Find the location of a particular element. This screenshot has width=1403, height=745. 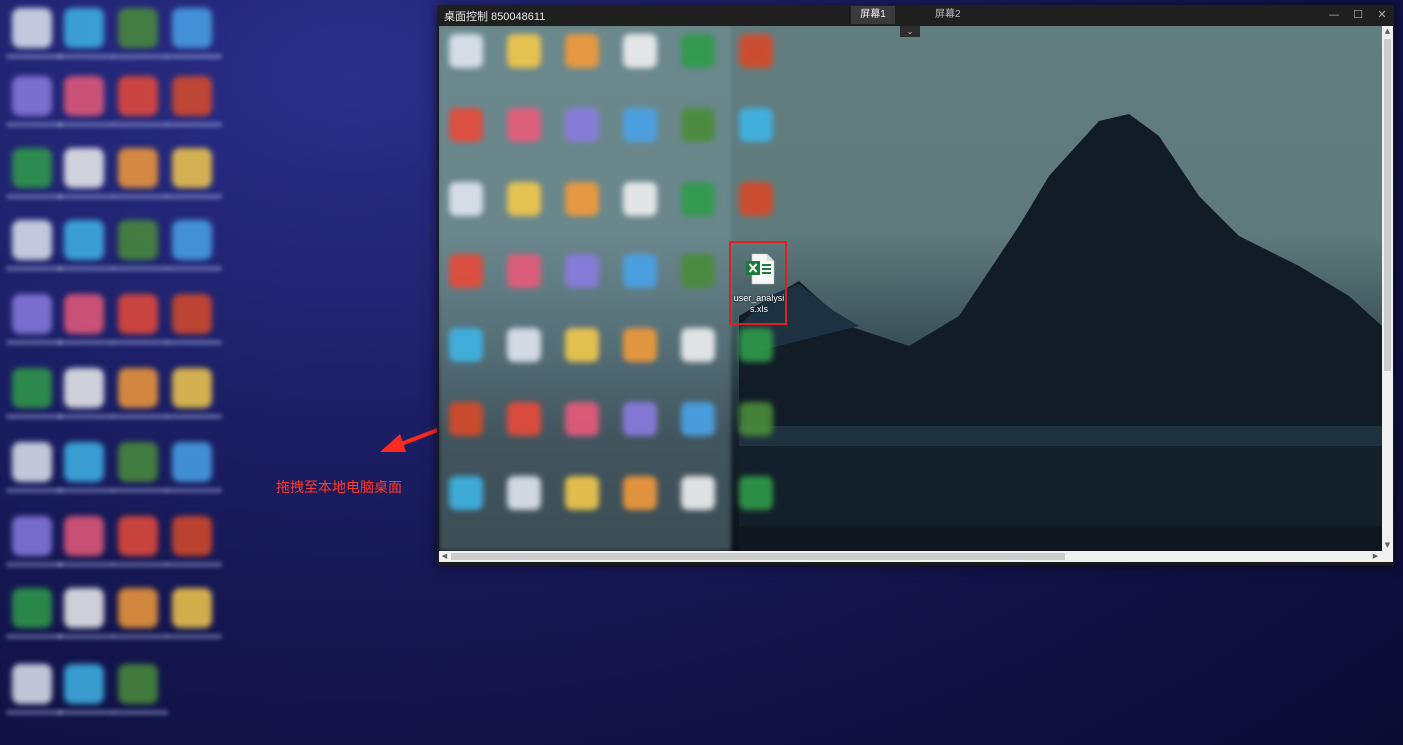

scroll-left-icon: ◀ is located at coordinates (444, 556).